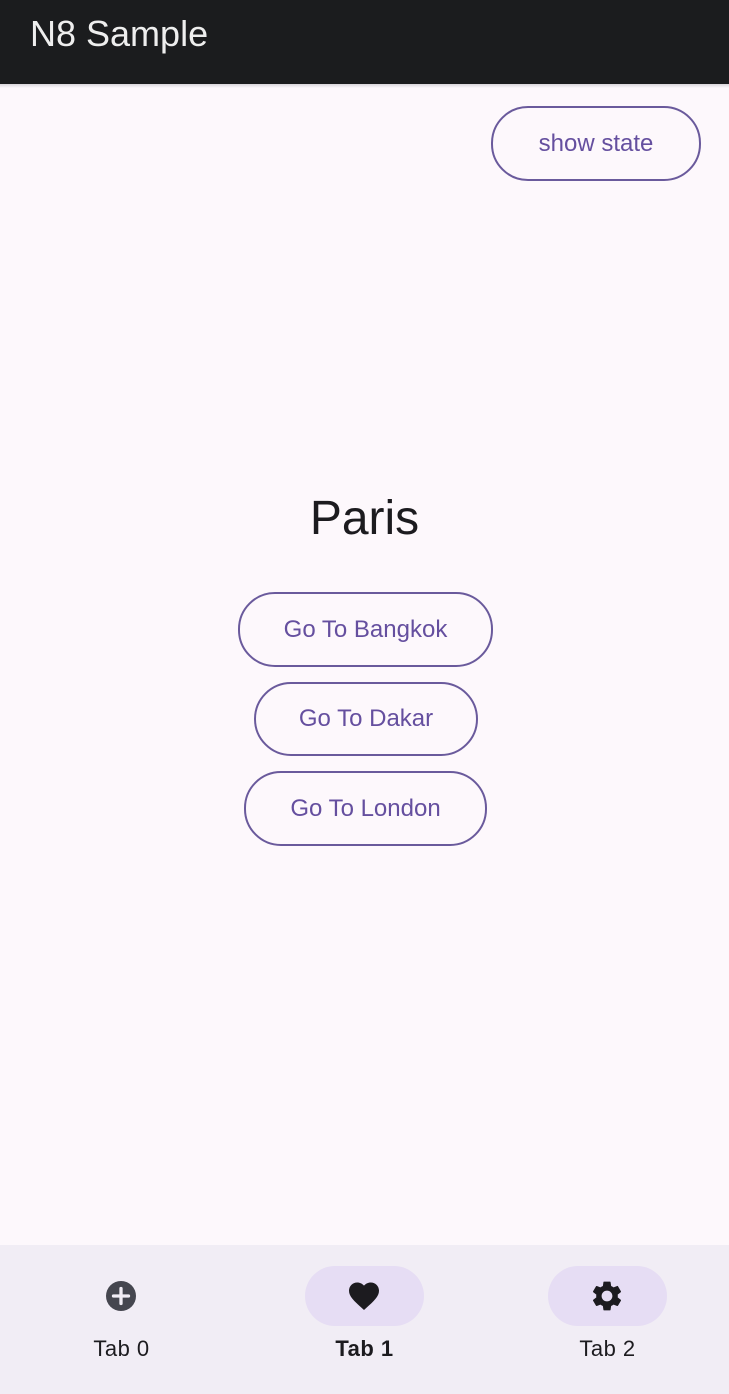 The height and width of the screenshot is (1394, 729). What do you see at coordinates (365, 629) in the screenshot?
I see `go-to-bangkok-button: Go To Bangkok` at bounding box center [365, 629].